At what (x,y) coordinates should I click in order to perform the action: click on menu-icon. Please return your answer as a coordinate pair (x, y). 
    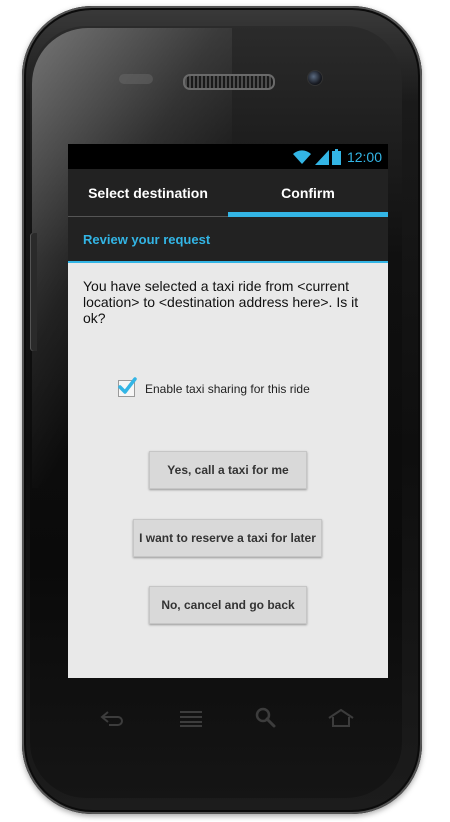
    Looking at the image, I should click on (341, 717).